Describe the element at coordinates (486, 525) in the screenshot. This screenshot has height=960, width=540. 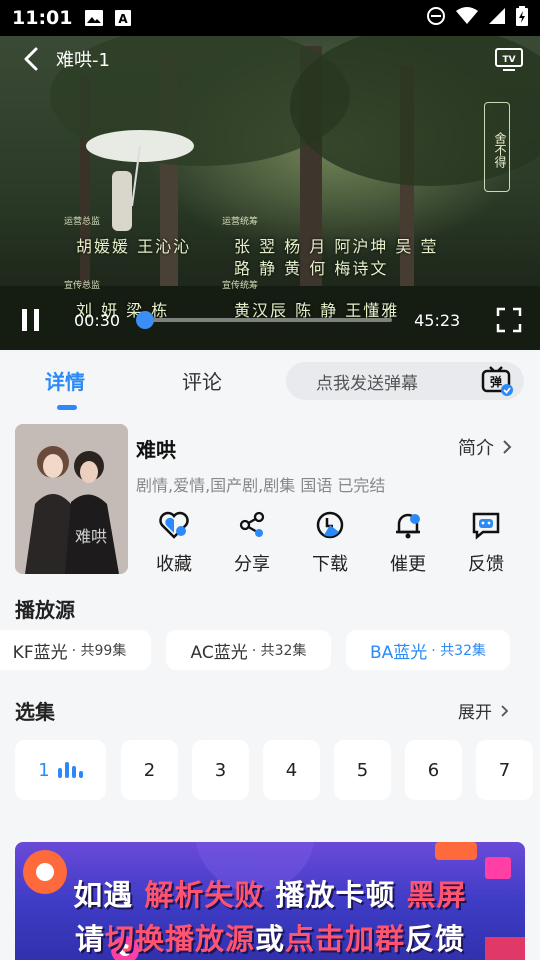
I see `feedback-icon` at that location.